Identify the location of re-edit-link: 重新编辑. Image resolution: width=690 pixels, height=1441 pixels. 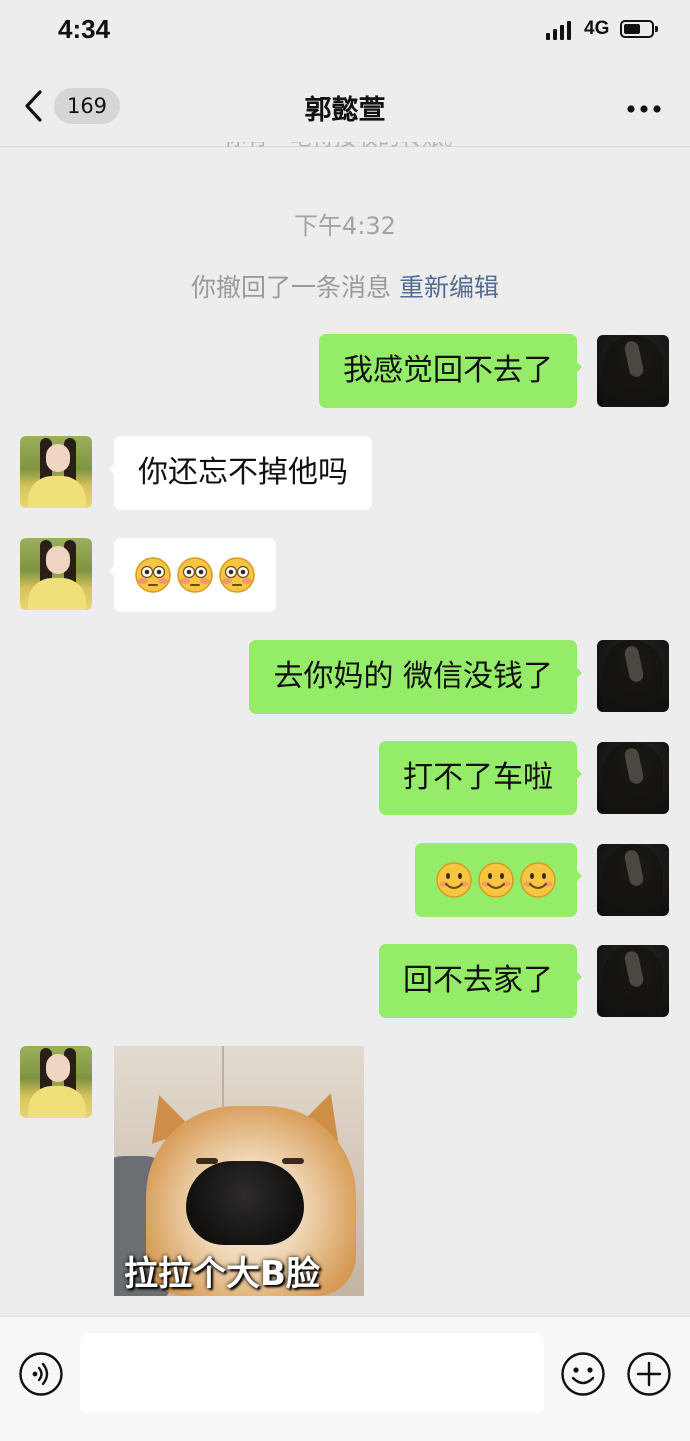
(449, 287).